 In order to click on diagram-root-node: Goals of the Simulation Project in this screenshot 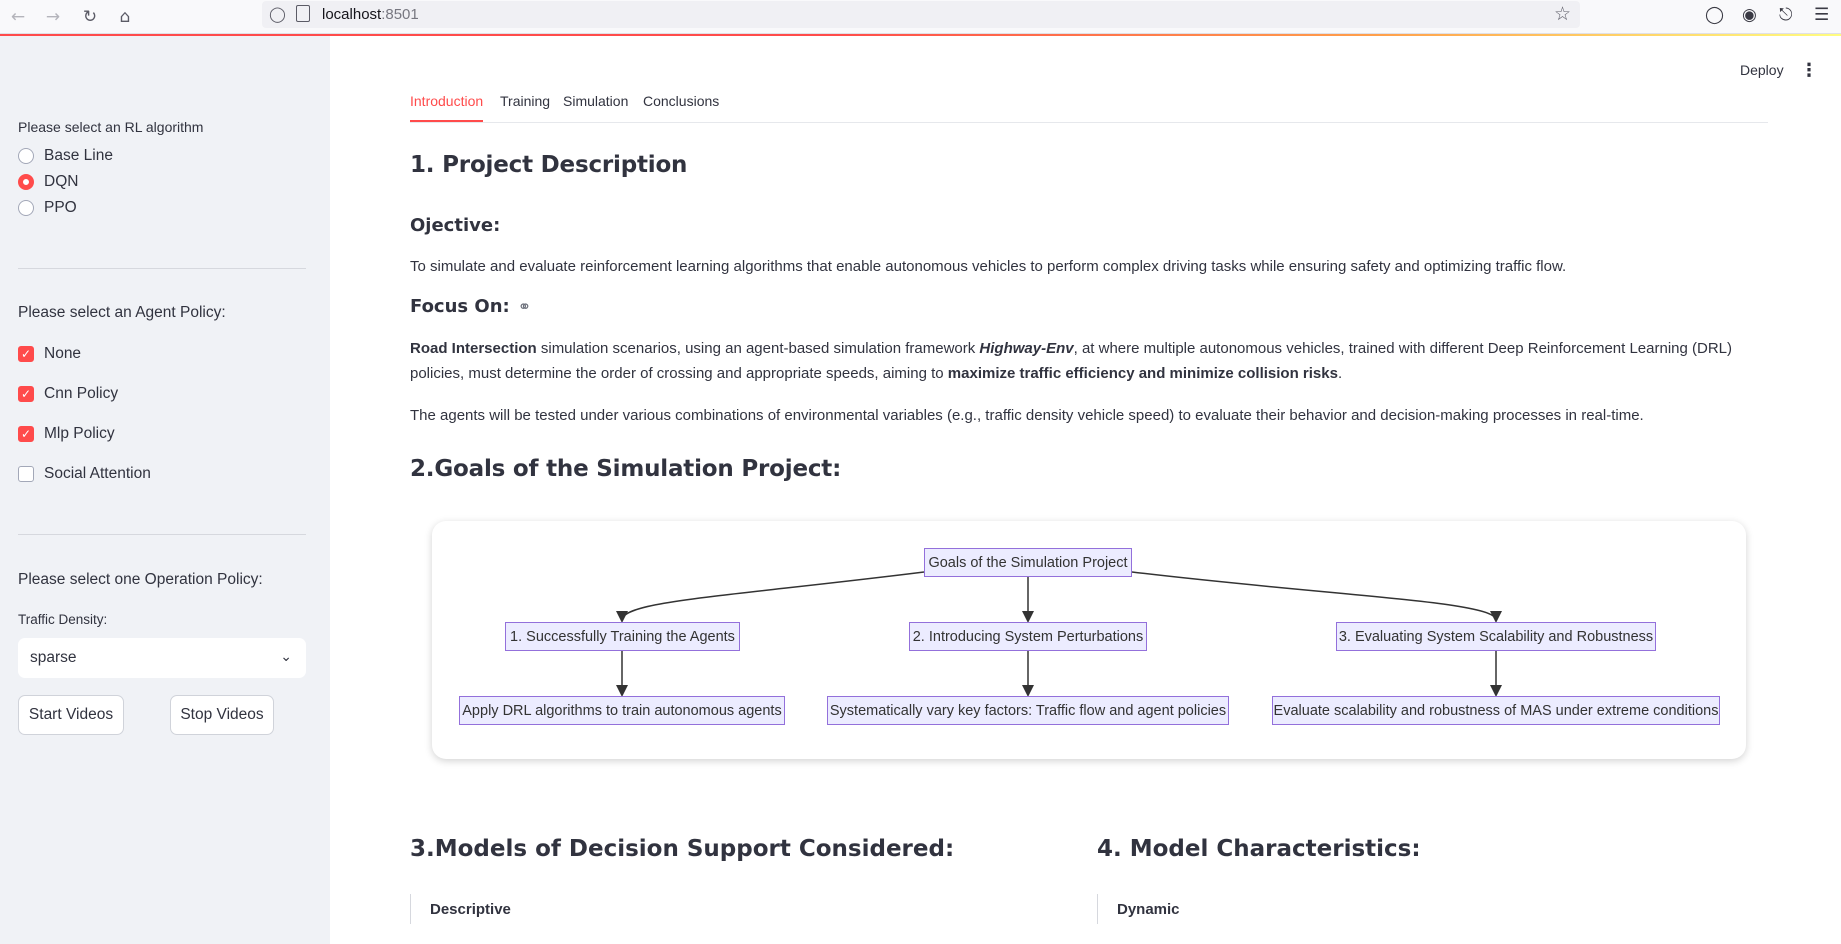, I will do `click(1028, 562)`.